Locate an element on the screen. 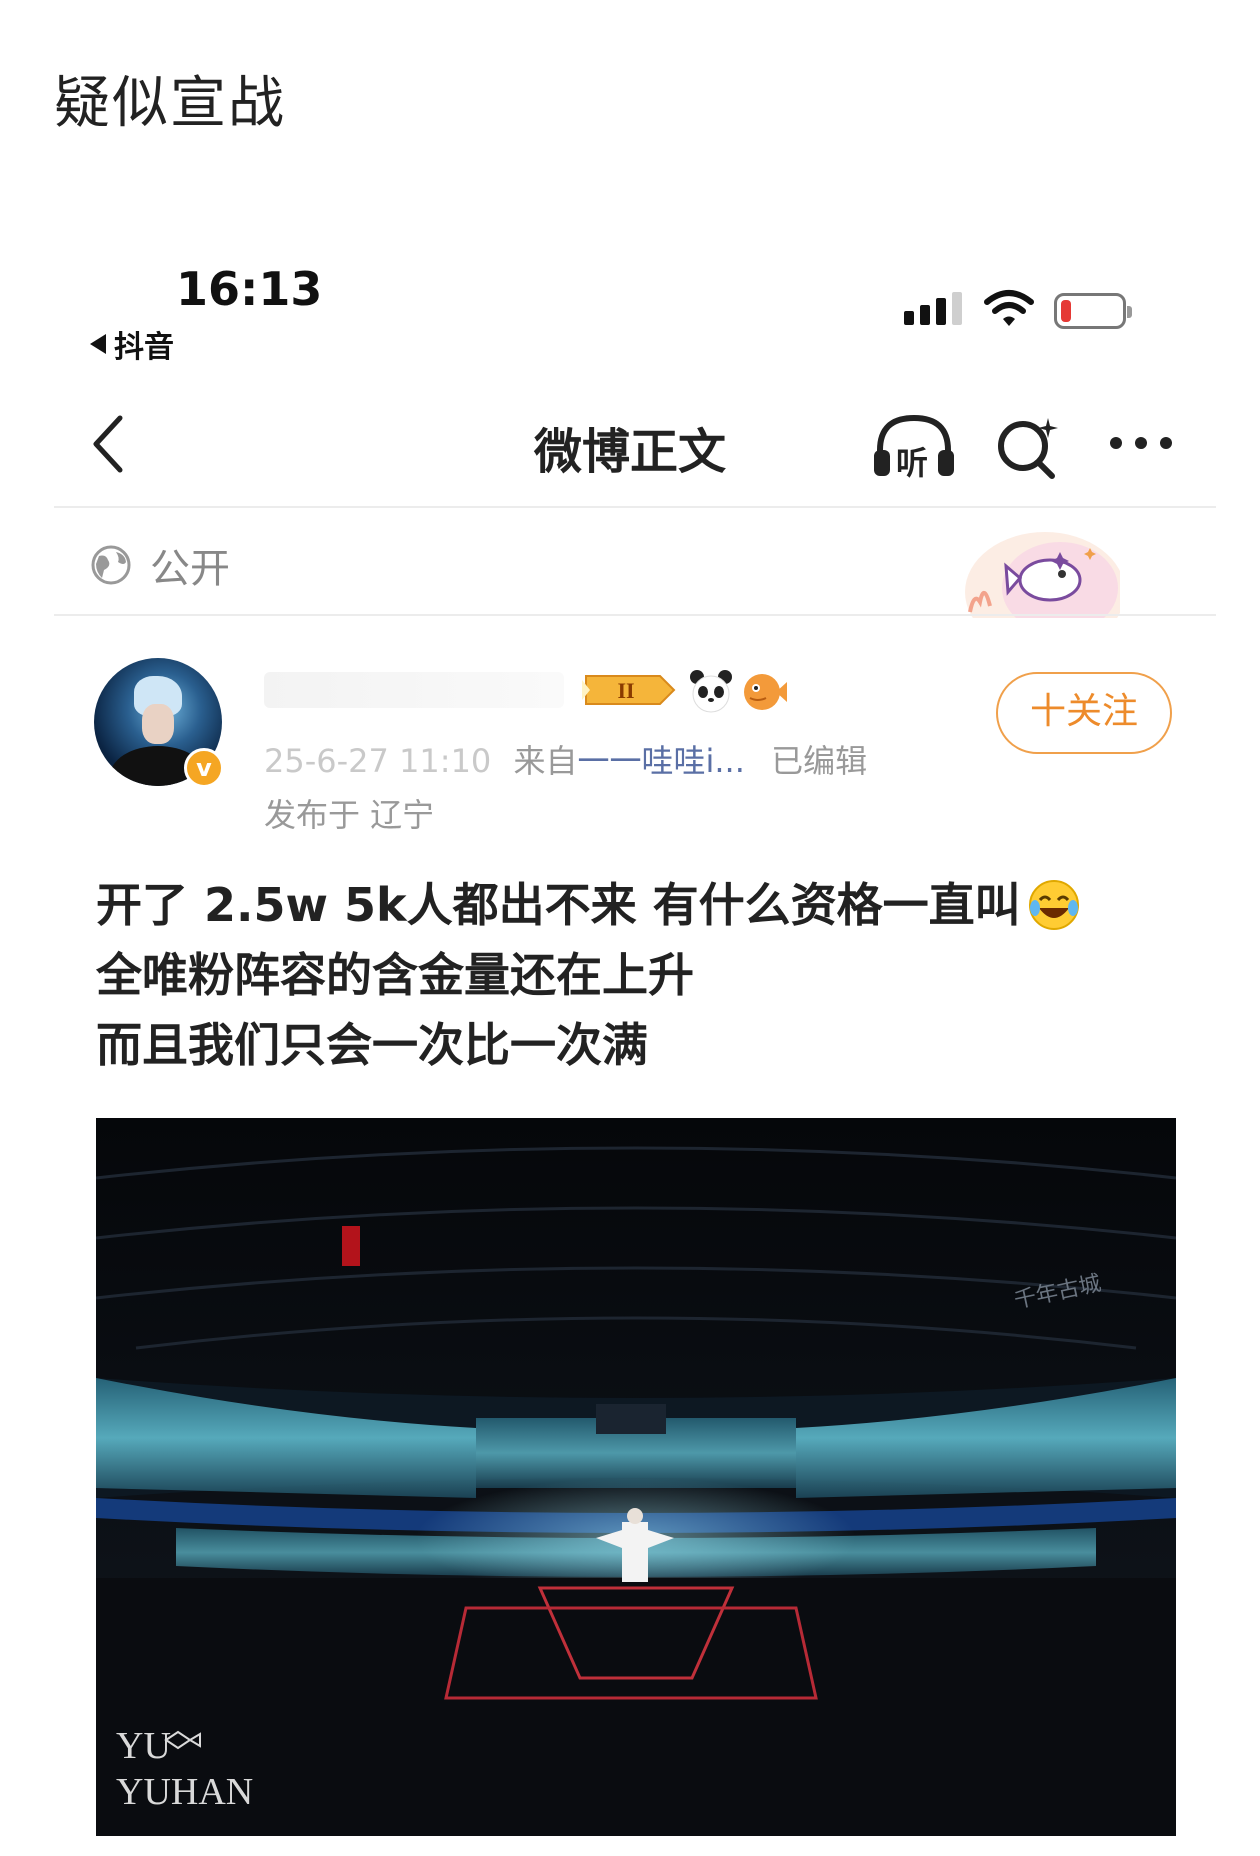 Image resolution: width=1260 pixels, height=1856 pixels. listen-button: 听 is located at coordinates (914, 446).